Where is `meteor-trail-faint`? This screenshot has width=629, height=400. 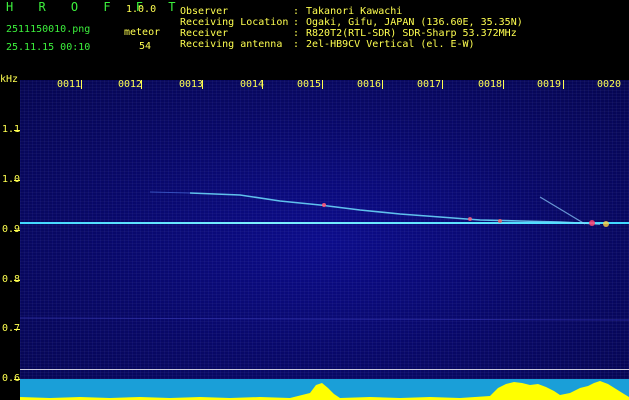
meteor-trail-faint is located at coordinates (170, 192).